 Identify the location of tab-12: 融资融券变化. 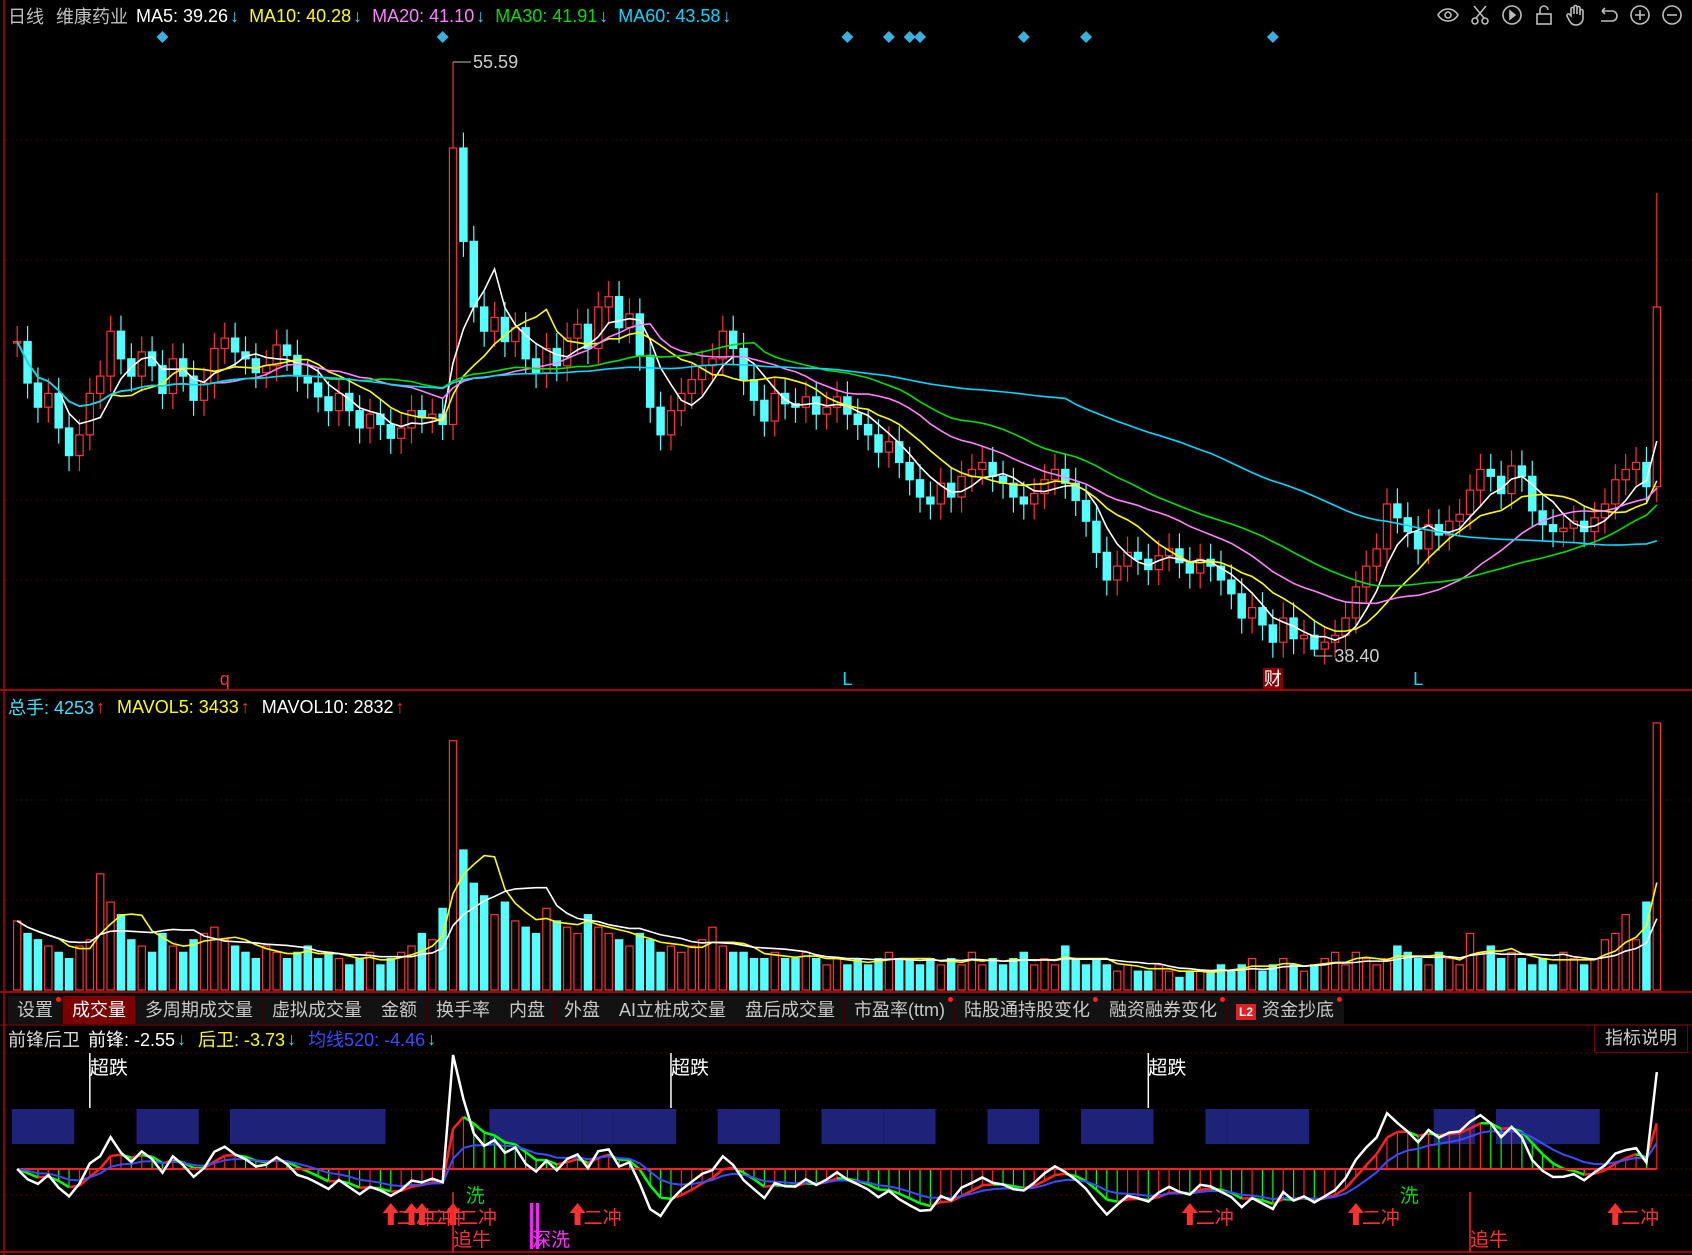
(1163, 1010).